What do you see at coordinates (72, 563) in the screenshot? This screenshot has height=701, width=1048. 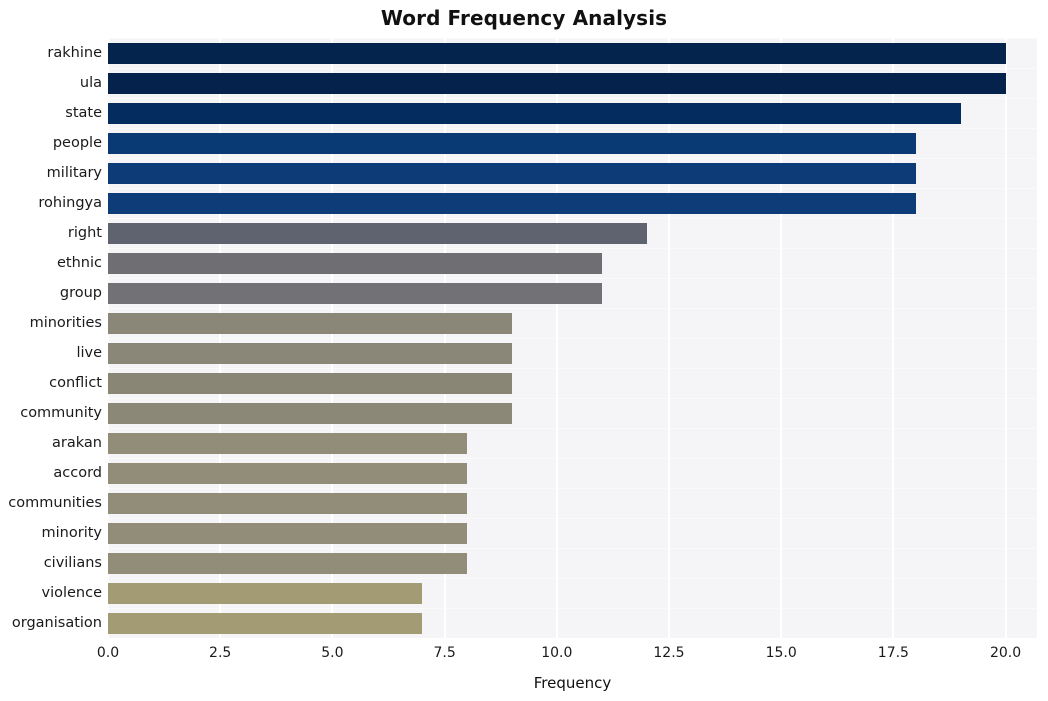 I see `y-axis-tick-label: civilians` at bounding box center [72, 563].